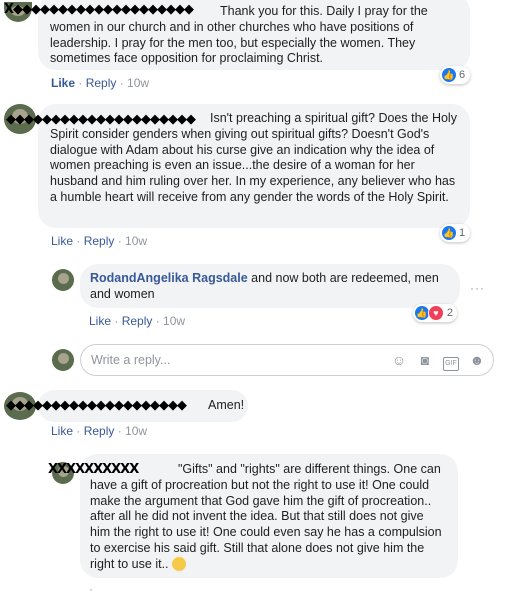  I want to click on reaction-count: 1, so click(462, 233).